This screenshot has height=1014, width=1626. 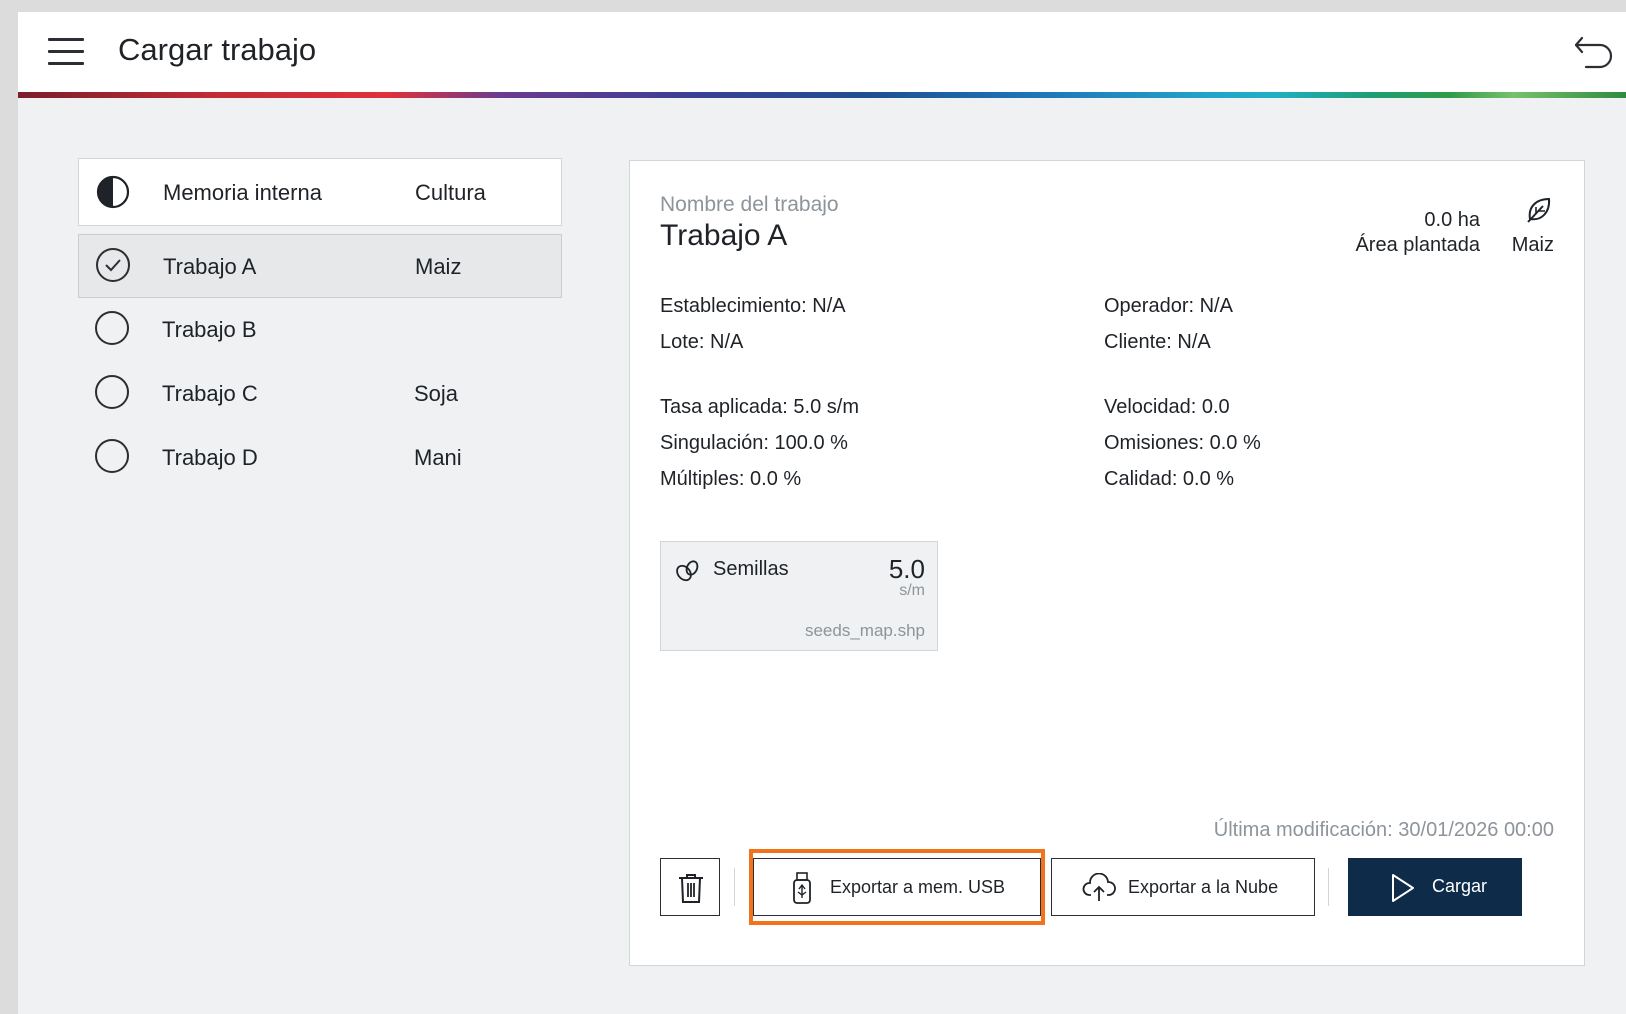 I want to click on load-label: Cargar, so click(x=1460, y=886).